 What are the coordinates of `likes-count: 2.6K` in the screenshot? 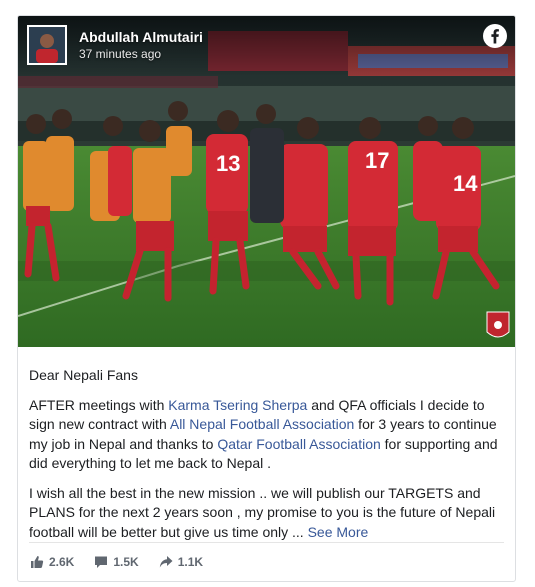 It's located at (52, 562).